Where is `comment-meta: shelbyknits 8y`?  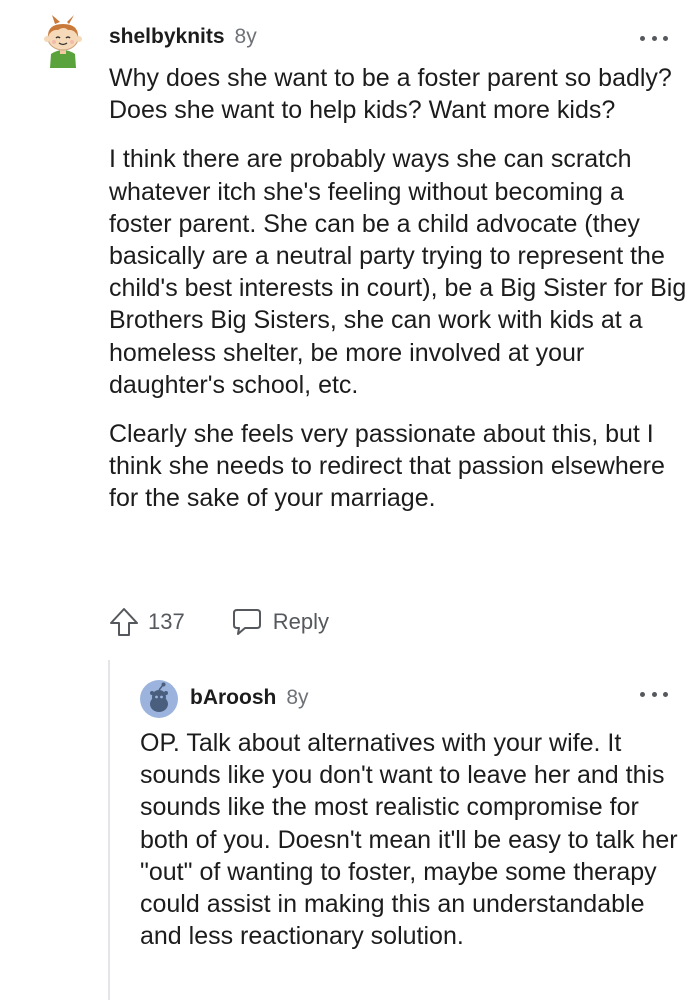
comment-meta: shelbyknits 8y is located at coordinates (183, 37).